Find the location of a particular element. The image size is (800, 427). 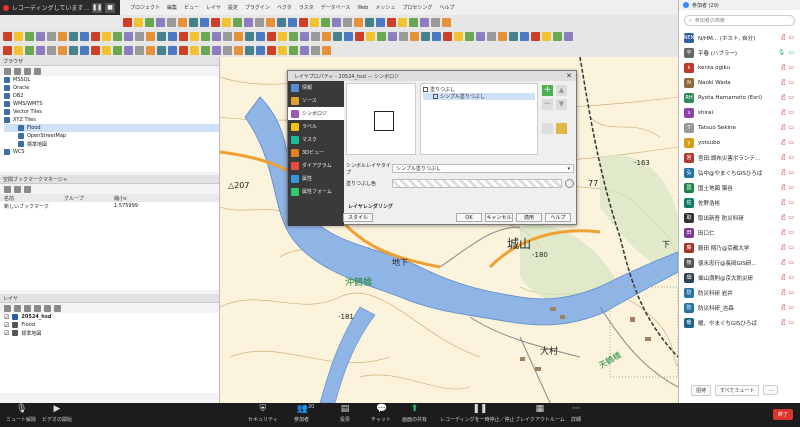

browser-item: Flood is located at coordinates (111, 128).